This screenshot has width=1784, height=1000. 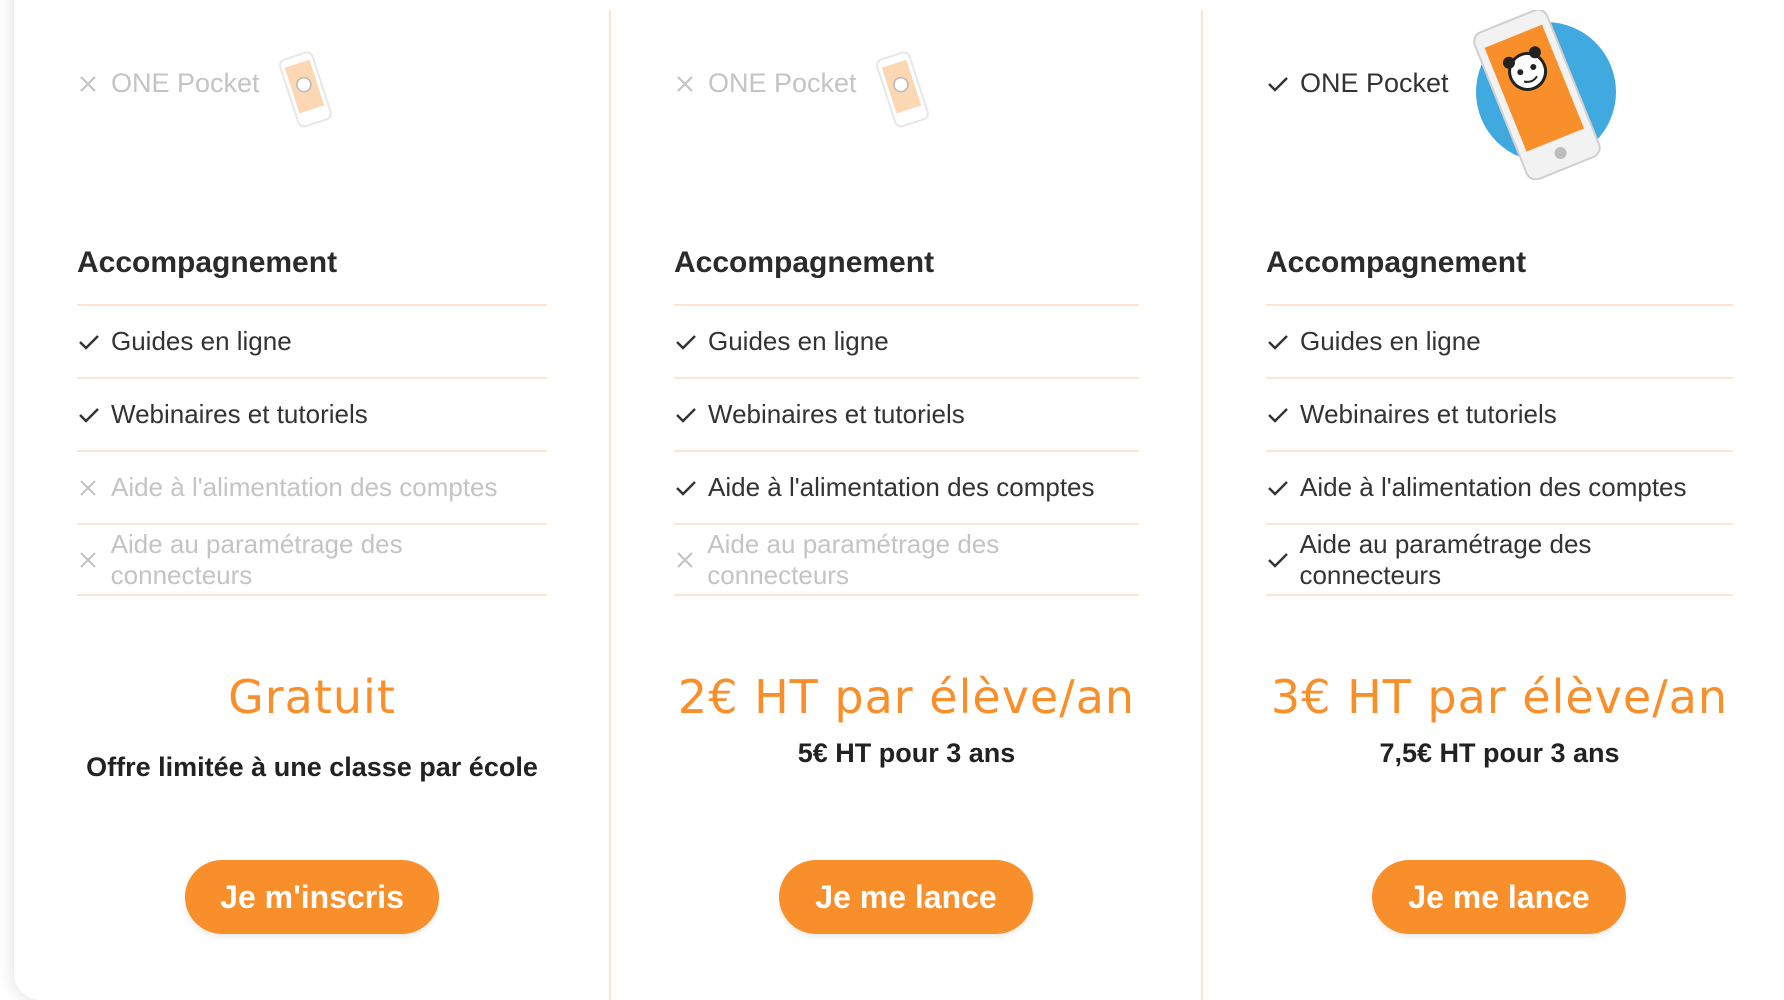 I want to click on plan-price: 3€ HT par élève/an, so click(x=1499, y=697).